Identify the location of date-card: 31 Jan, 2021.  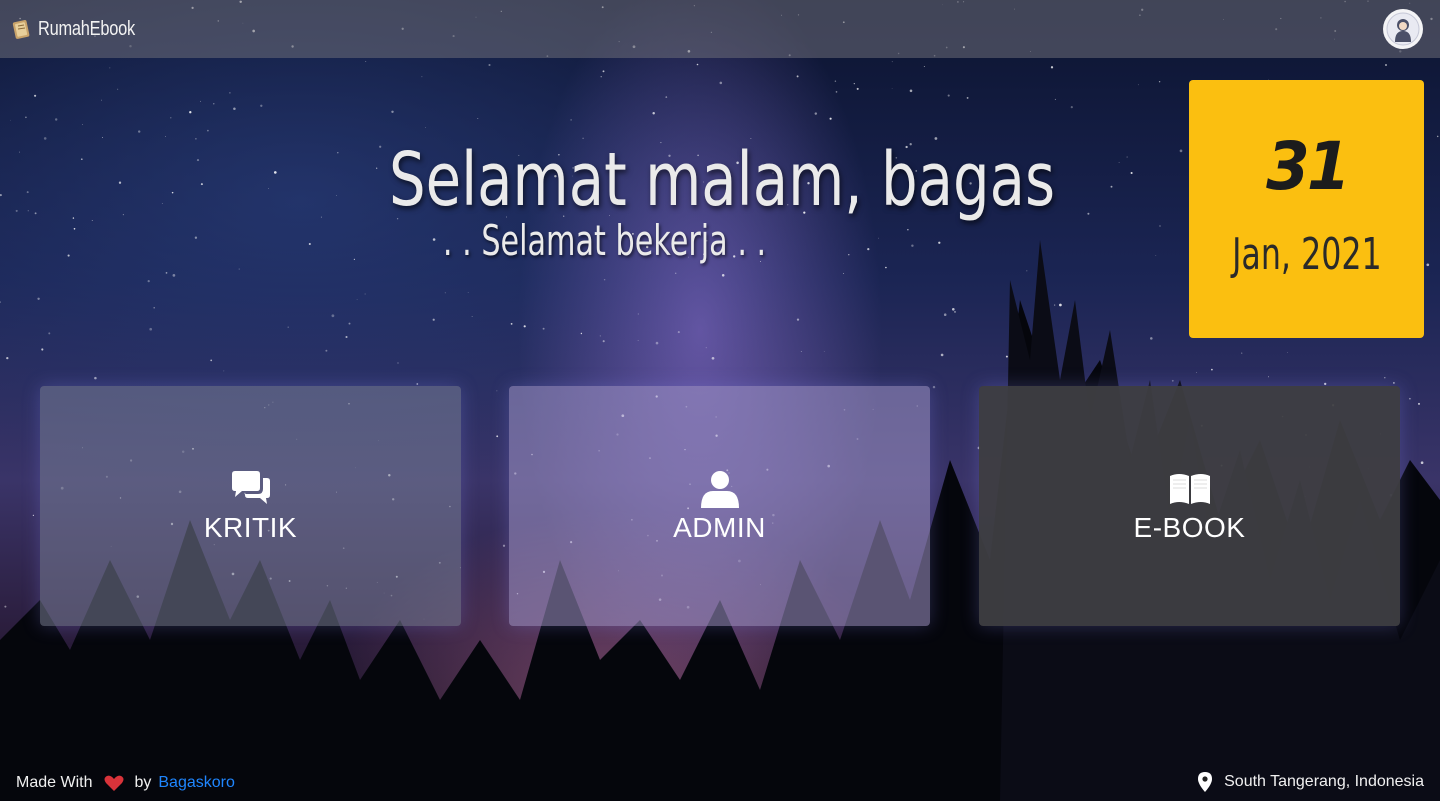
(1306, 209).